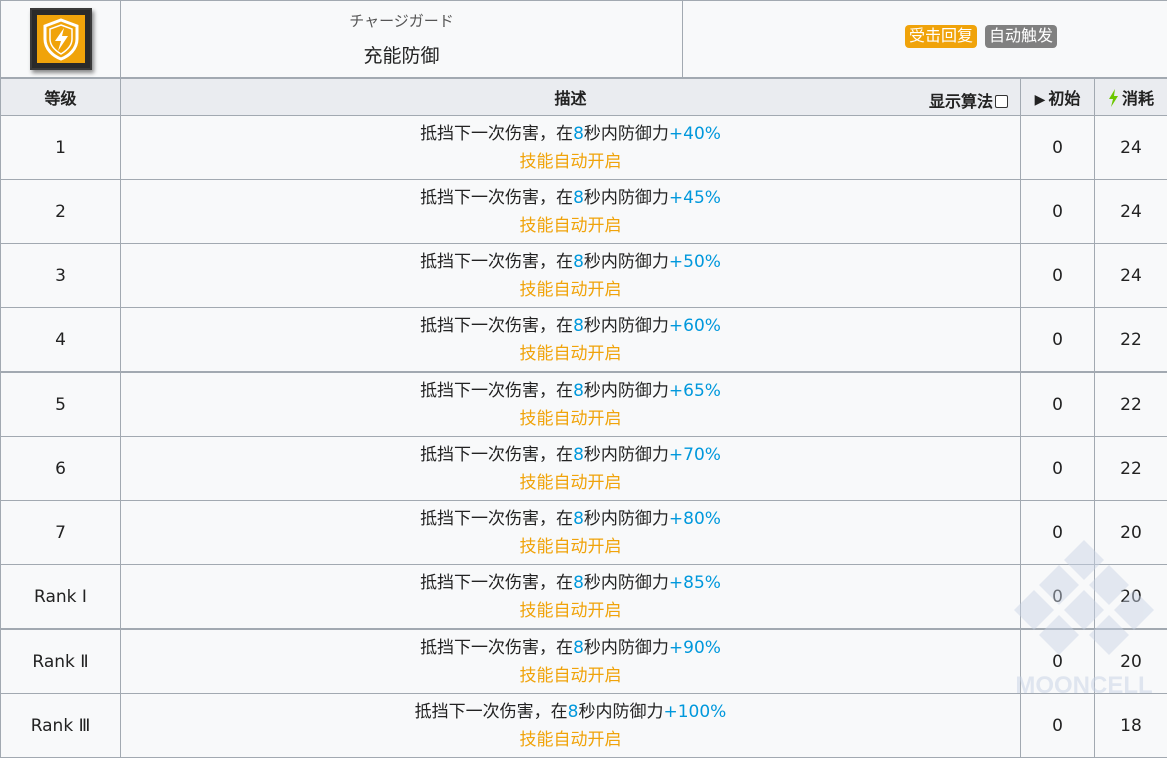  I want to click on table-row: 7抵挡下一次伤害，在8秒内防御力+80%技能自动开启020, so click(584, 533).